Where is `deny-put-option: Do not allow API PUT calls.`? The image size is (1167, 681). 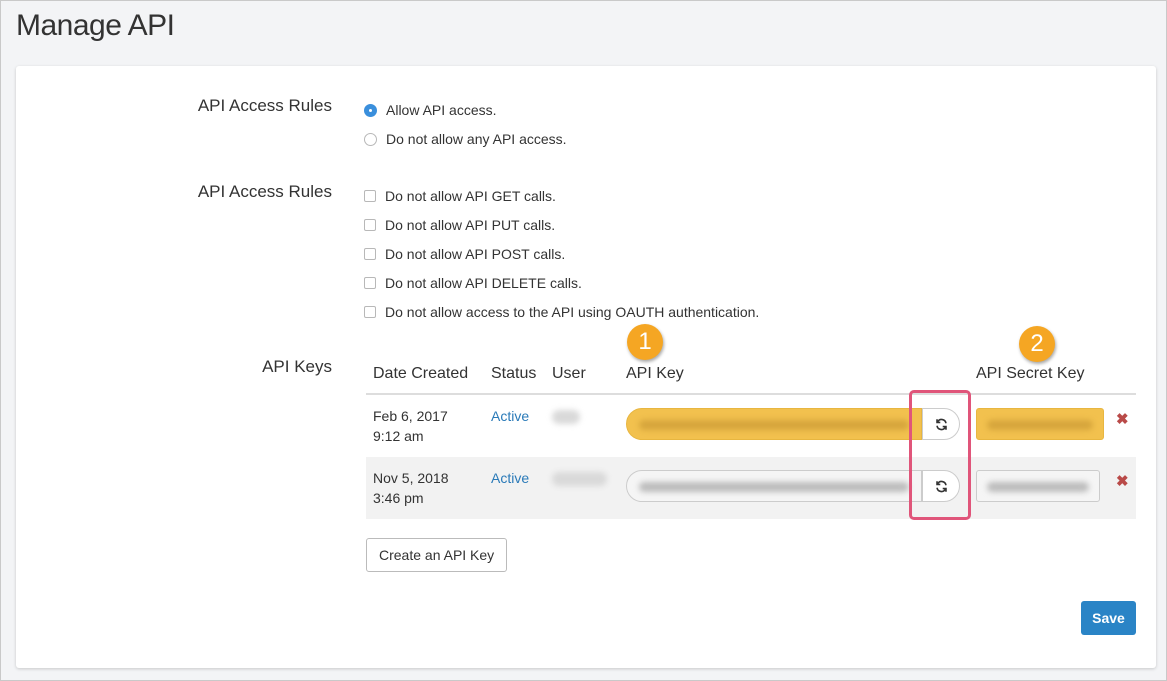
deny-put-option: Do not allow API PUT calls. is located at coordinates (459, 225).